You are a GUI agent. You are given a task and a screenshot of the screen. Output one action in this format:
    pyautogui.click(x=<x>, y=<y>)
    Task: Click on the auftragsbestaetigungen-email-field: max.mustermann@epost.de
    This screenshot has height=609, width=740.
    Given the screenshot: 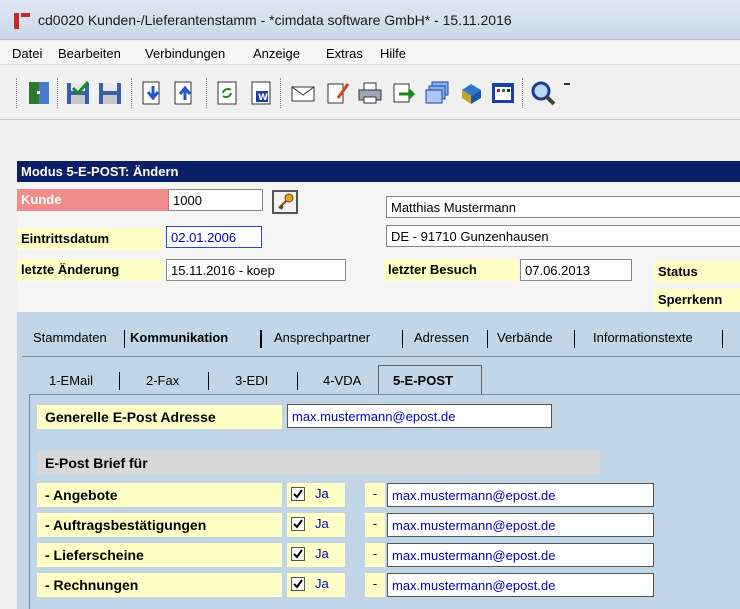 What is the action you would take?
    pyautogui.click(x=520, y=525)
    